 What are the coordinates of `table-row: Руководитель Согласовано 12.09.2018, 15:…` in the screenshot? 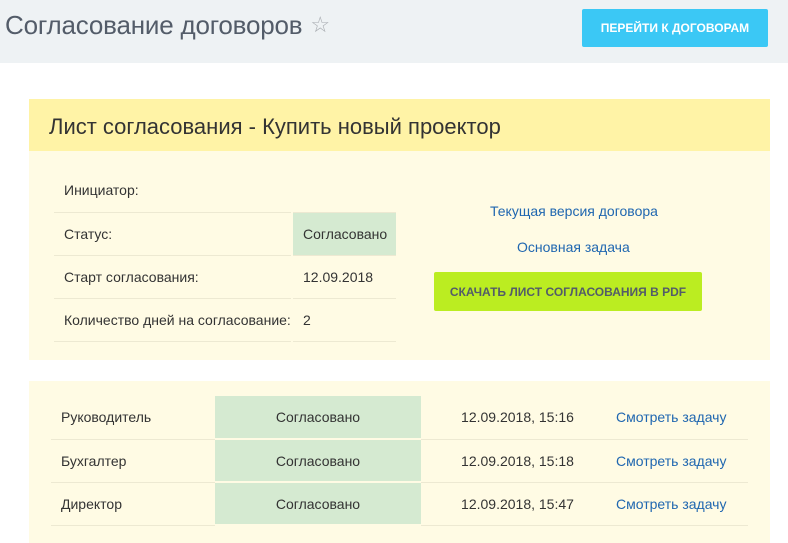 It's located at (399, 418).